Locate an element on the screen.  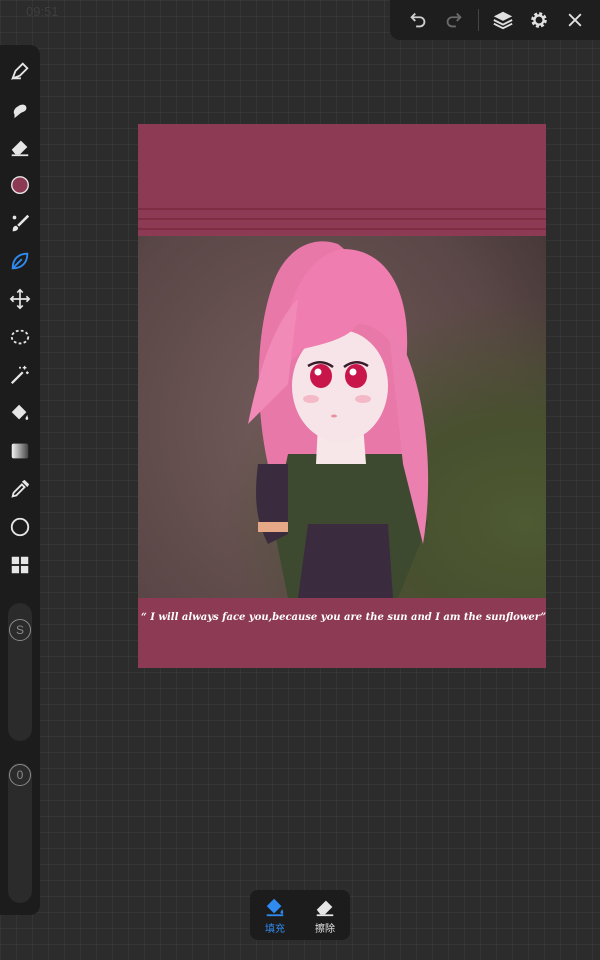
brush-size-slider: S is located at coordinates (20, 672).